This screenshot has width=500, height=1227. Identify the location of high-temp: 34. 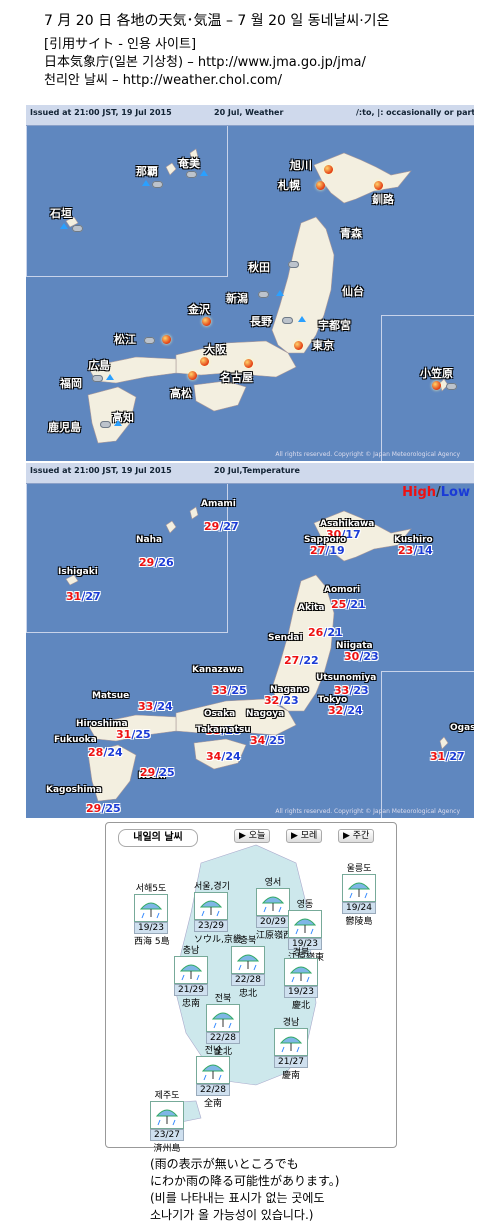
(258, 740).